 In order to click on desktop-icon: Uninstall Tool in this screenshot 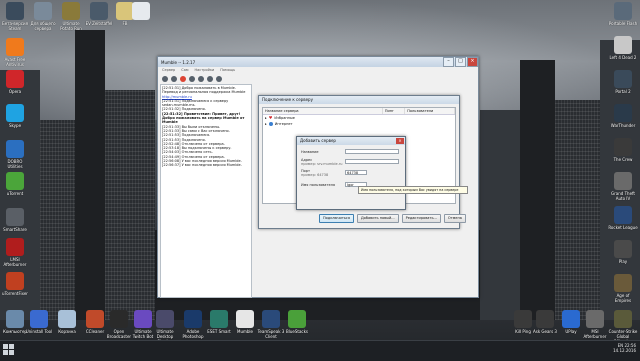, I will do `click(39, 322)`.